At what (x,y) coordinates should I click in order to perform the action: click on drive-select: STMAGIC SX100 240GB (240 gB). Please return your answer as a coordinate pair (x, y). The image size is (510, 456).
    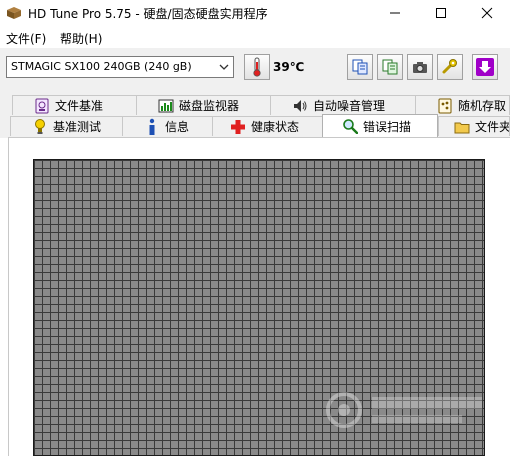
    Looking at the image, I should click on (120, 67).